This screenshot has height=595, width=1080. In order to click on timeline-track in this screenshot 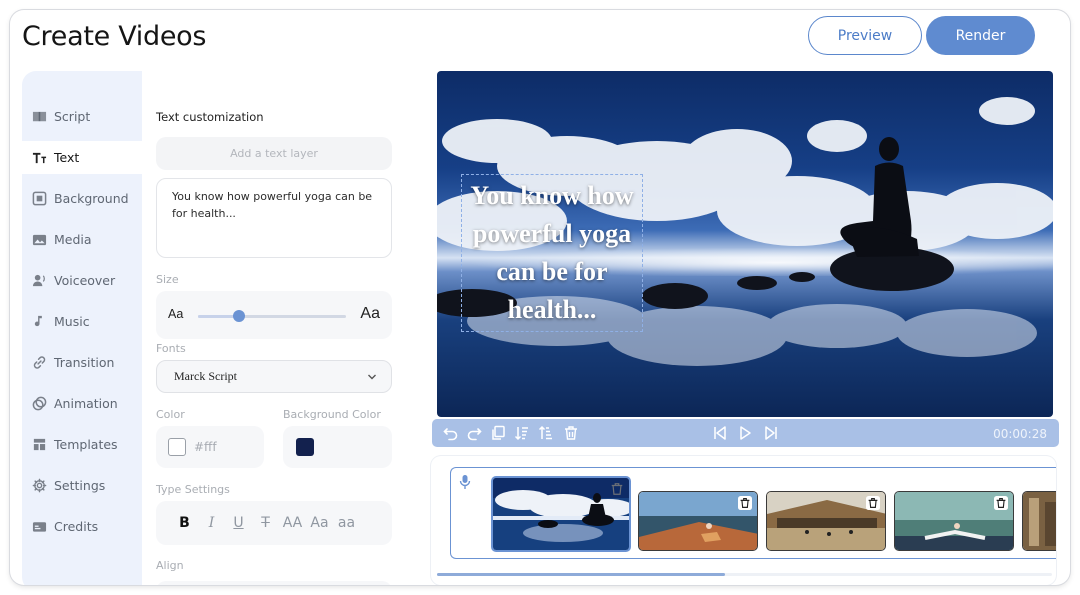, I will do `click(753, 513)`.